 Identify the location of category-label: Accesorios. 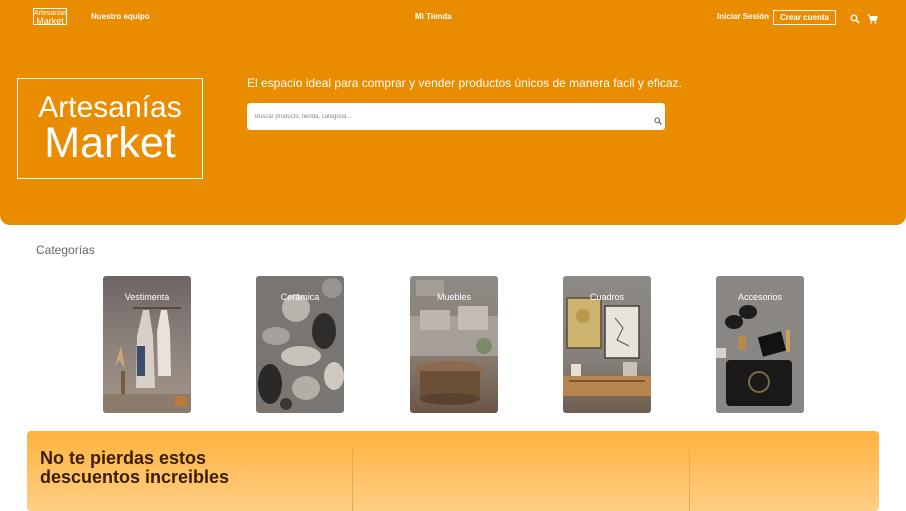
(759, 297).